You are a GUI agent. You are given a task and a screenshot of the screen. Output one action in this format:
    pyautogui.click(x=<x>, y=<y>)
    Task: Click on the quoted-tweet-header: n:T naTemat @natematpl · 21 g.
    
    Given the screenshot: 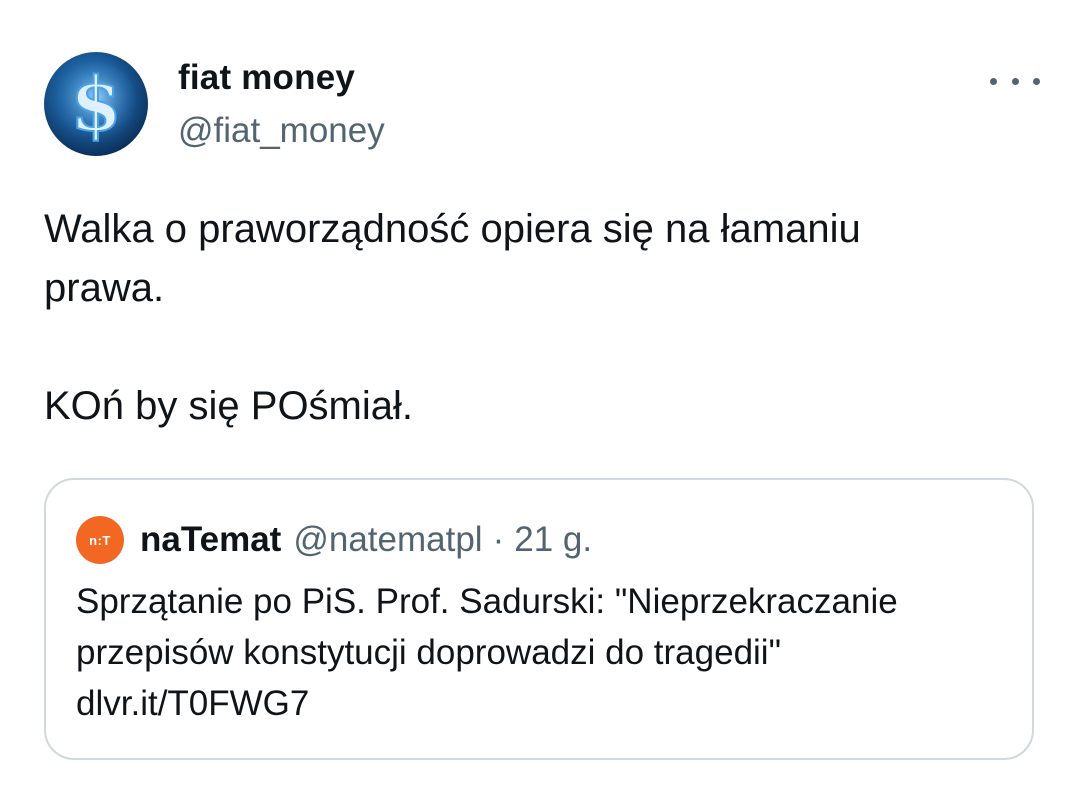 What is the action you would take?
    pyautogui.click(x=334, y=540)
    